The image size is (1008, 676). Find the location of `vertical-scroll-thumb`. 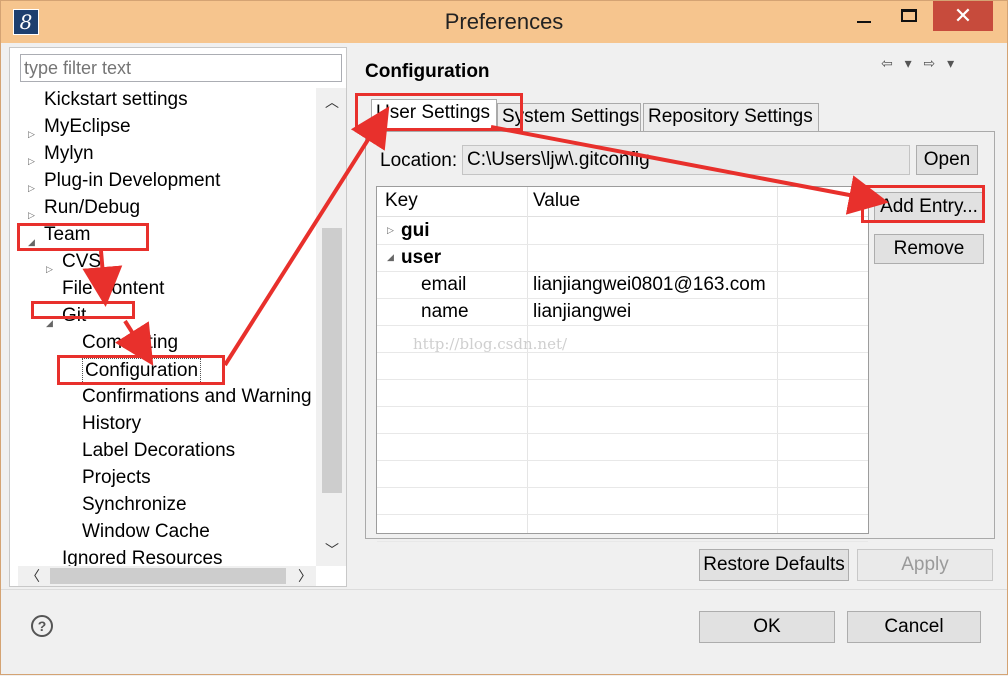

vertical-scroll-thumb is located at coordinates (332, 360).